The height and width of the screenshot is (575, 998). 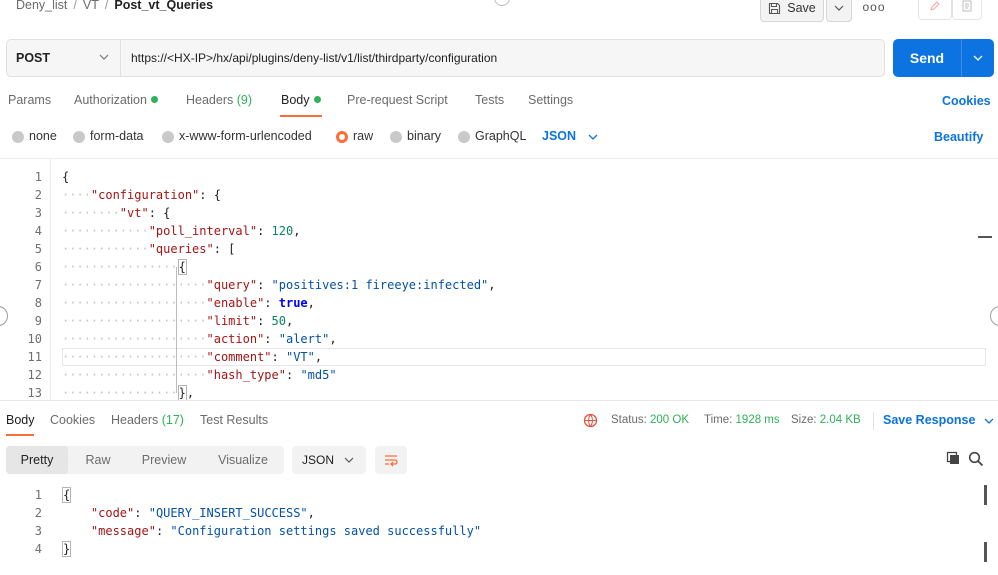 What do you see at coordinates (235, 339) in the screenshot?
I see `code-token: "action"` at bounding box center [235, 339].